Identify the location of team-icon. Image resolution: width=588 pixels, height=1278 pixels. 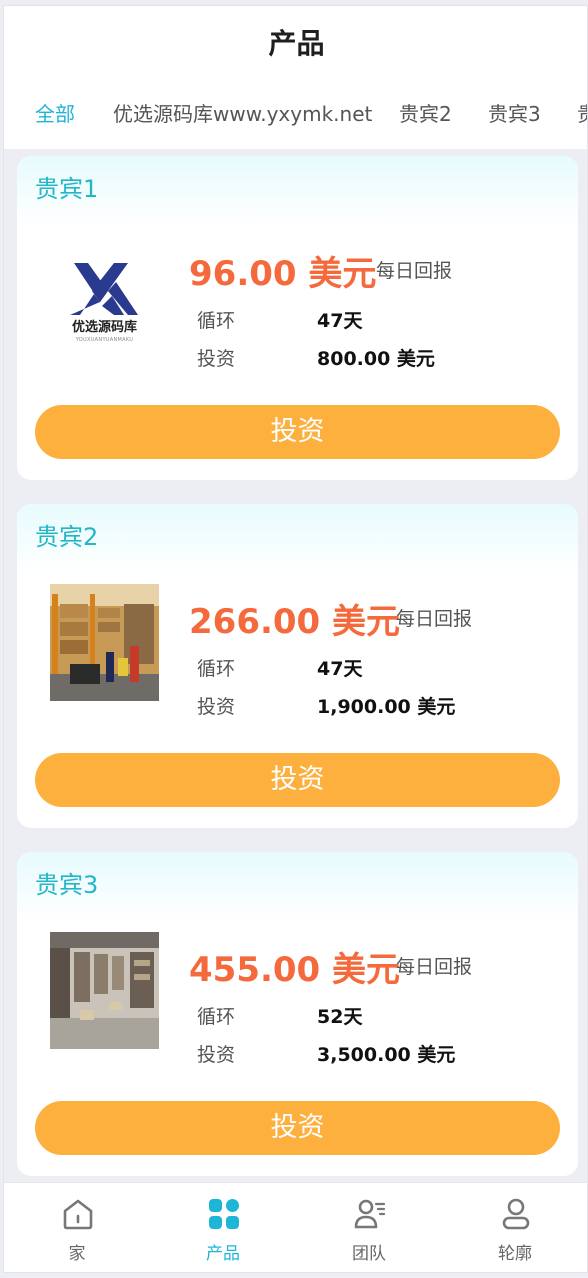
(370, 1214).